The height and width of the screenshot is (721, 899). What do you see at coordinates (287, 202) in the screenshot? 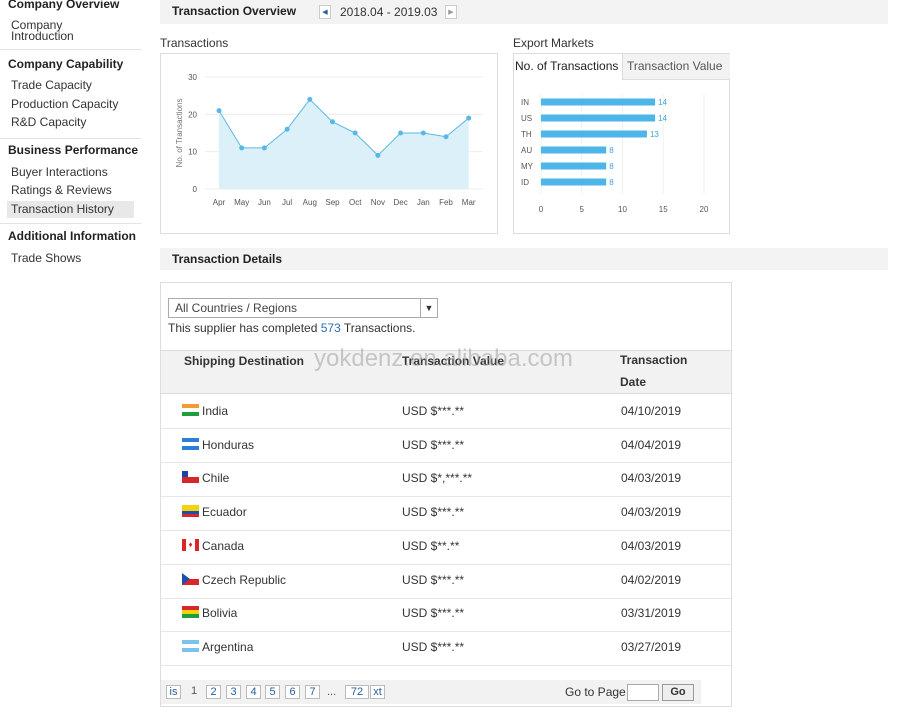
I see `x-tick-label: Jul` at bounding box center [287, 202].